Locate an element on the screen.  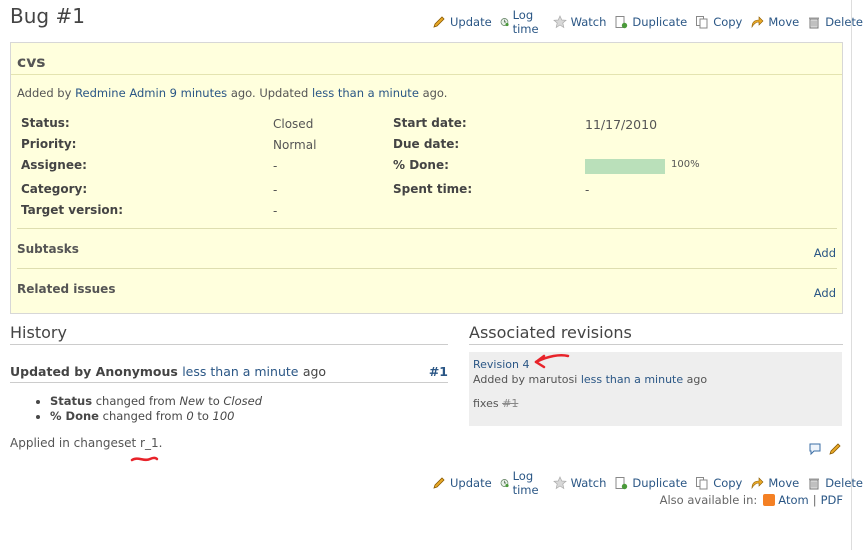
revisions-heading: Associated revisions is located at coordinates (550, 332).